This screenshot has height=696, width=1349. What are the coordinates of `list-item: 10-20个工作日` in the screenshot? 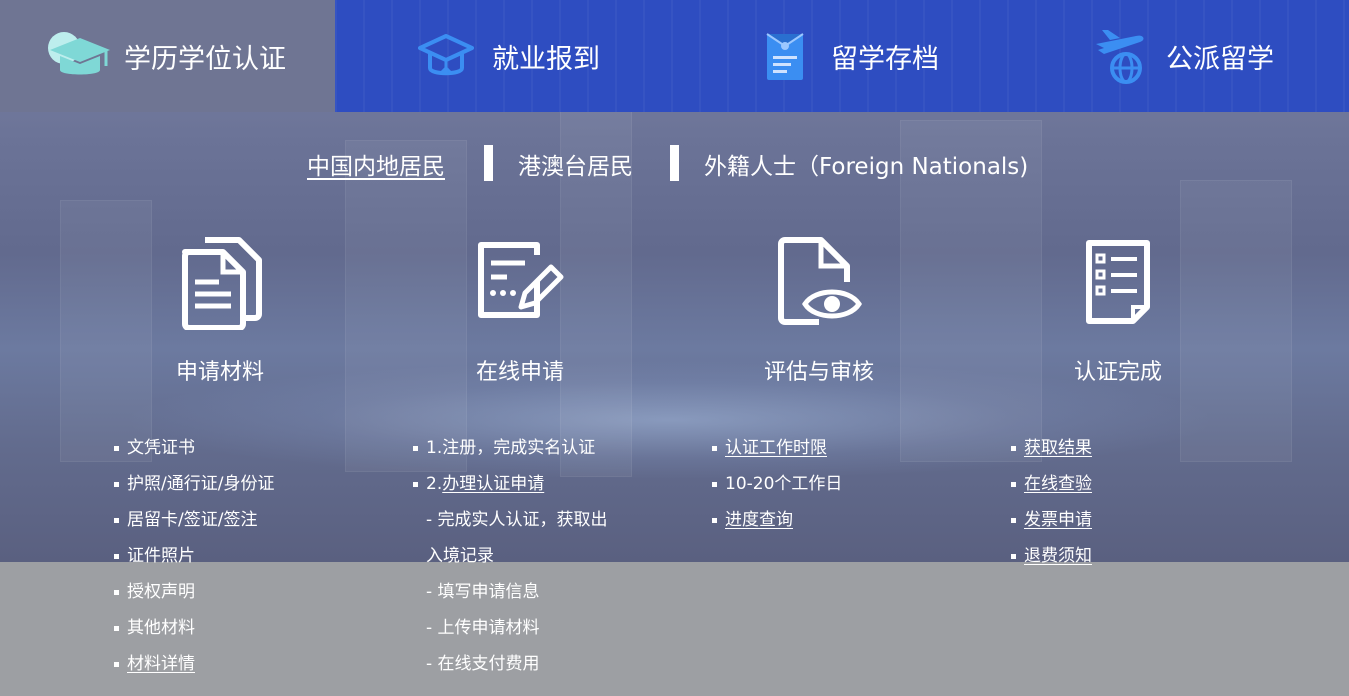 It's located at (777, 490).